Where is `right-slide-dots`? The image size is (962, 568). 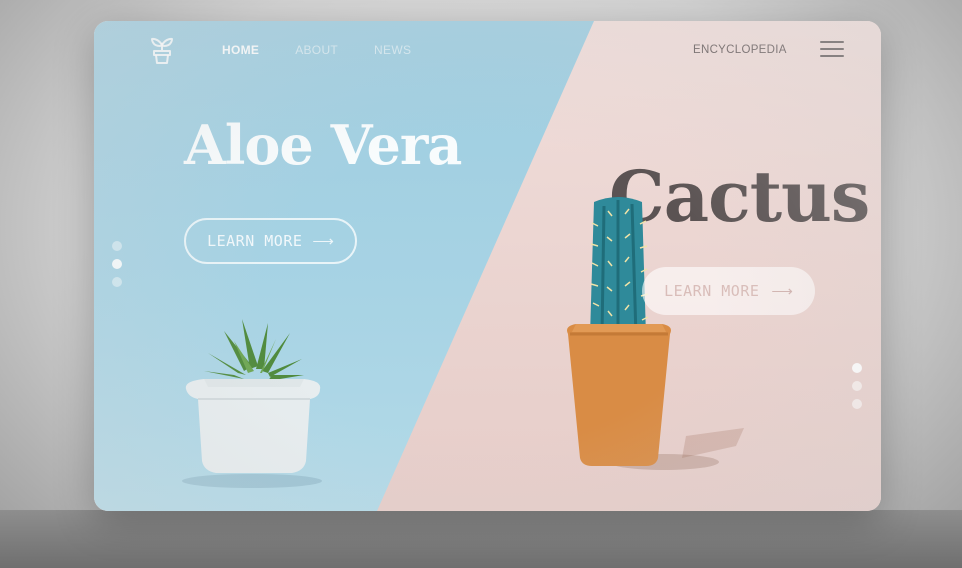
right-slide-dots is located at coordinates (857, 390).